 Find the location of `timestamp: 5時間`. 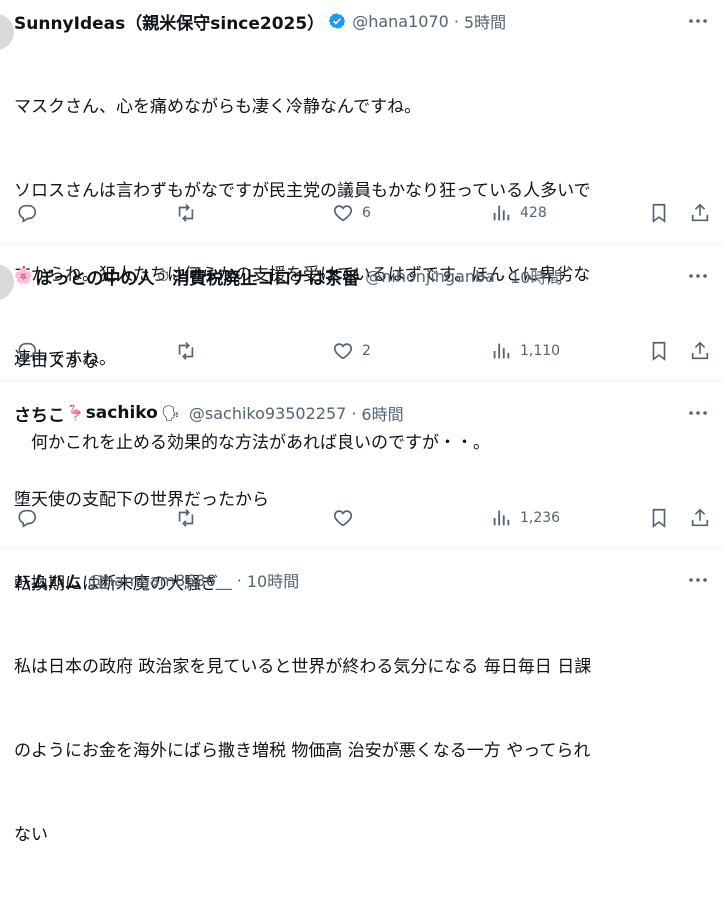

timestamp: 5時間 is located at coordinates (485, 21).